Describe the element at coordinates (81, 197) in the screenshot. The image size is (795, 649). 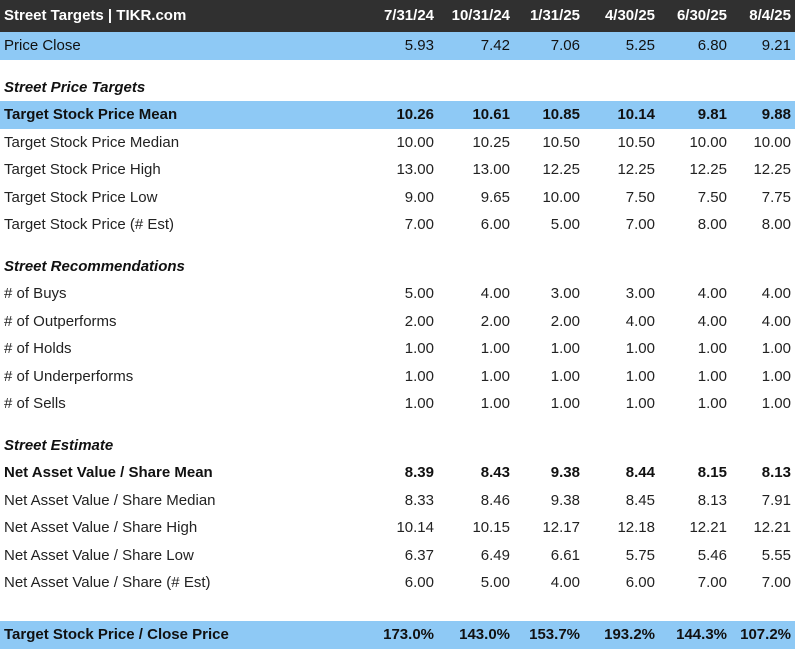
I see `row-label: Target Stock Price Low` at that location.